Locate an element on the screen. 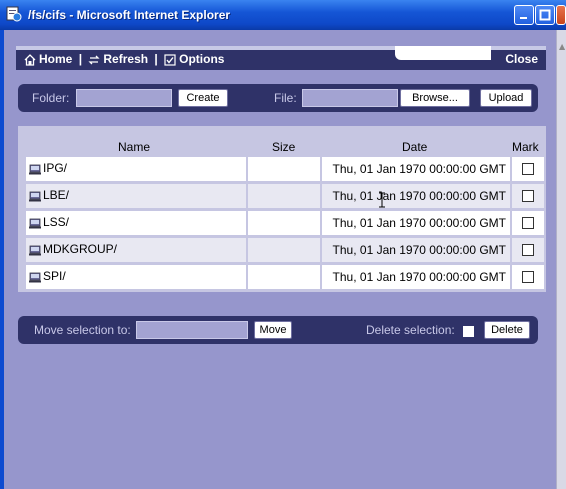  name-cell: SPI/ is located at coordinates (136, 277).